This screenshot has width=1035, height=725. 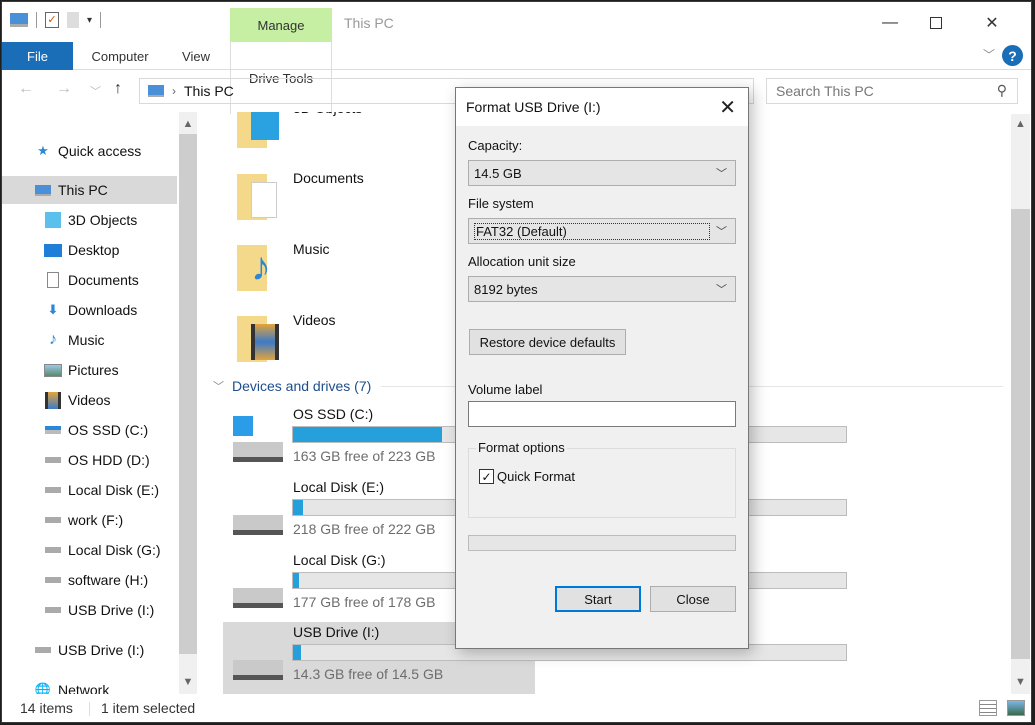 What do you see at coordinates (260, 134) in the screenshot?
I see `cube-folder-icon` at bounding box center [260, 134].